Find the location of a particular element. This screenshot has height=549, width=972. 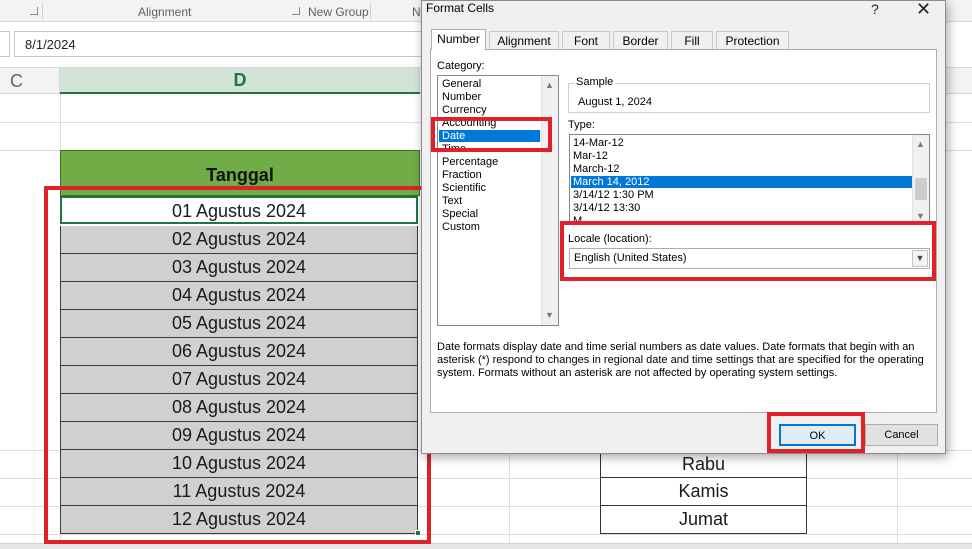

category-item: Number is located at coordinates (461, 97).